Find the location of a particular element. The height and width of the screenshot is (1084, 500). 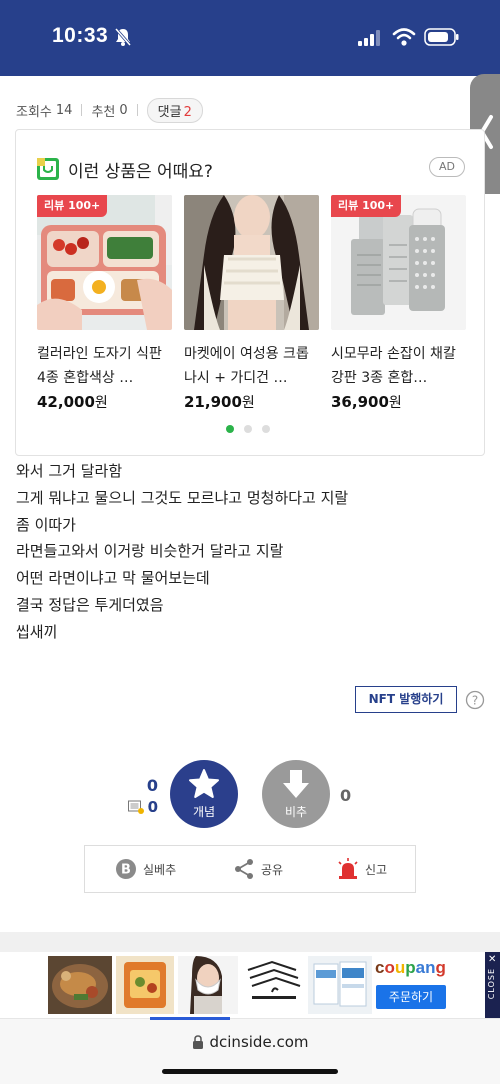

browser-url-bar: dcinside.com is located at coordinates (250, 1050).